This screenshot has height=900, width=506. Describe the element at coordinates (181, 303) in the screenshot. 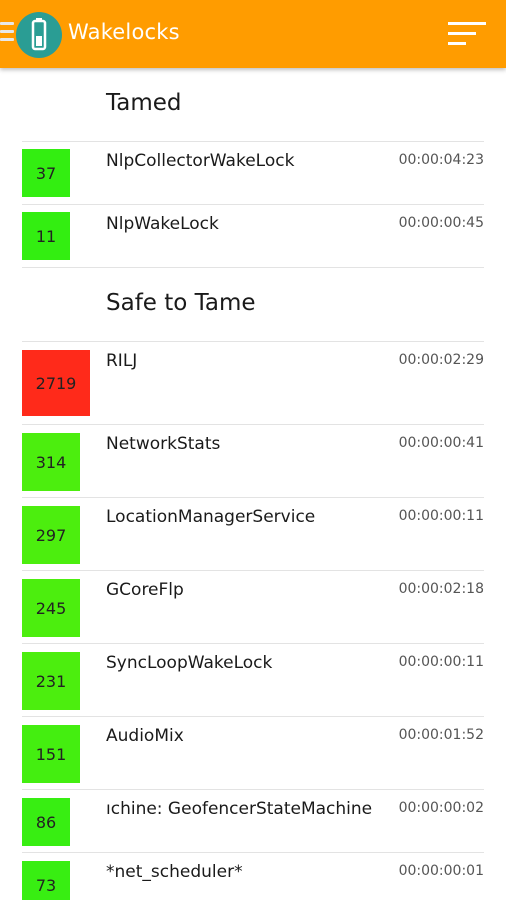

I see `section-header-safe-to-tame: Safe to Tame` at that location.